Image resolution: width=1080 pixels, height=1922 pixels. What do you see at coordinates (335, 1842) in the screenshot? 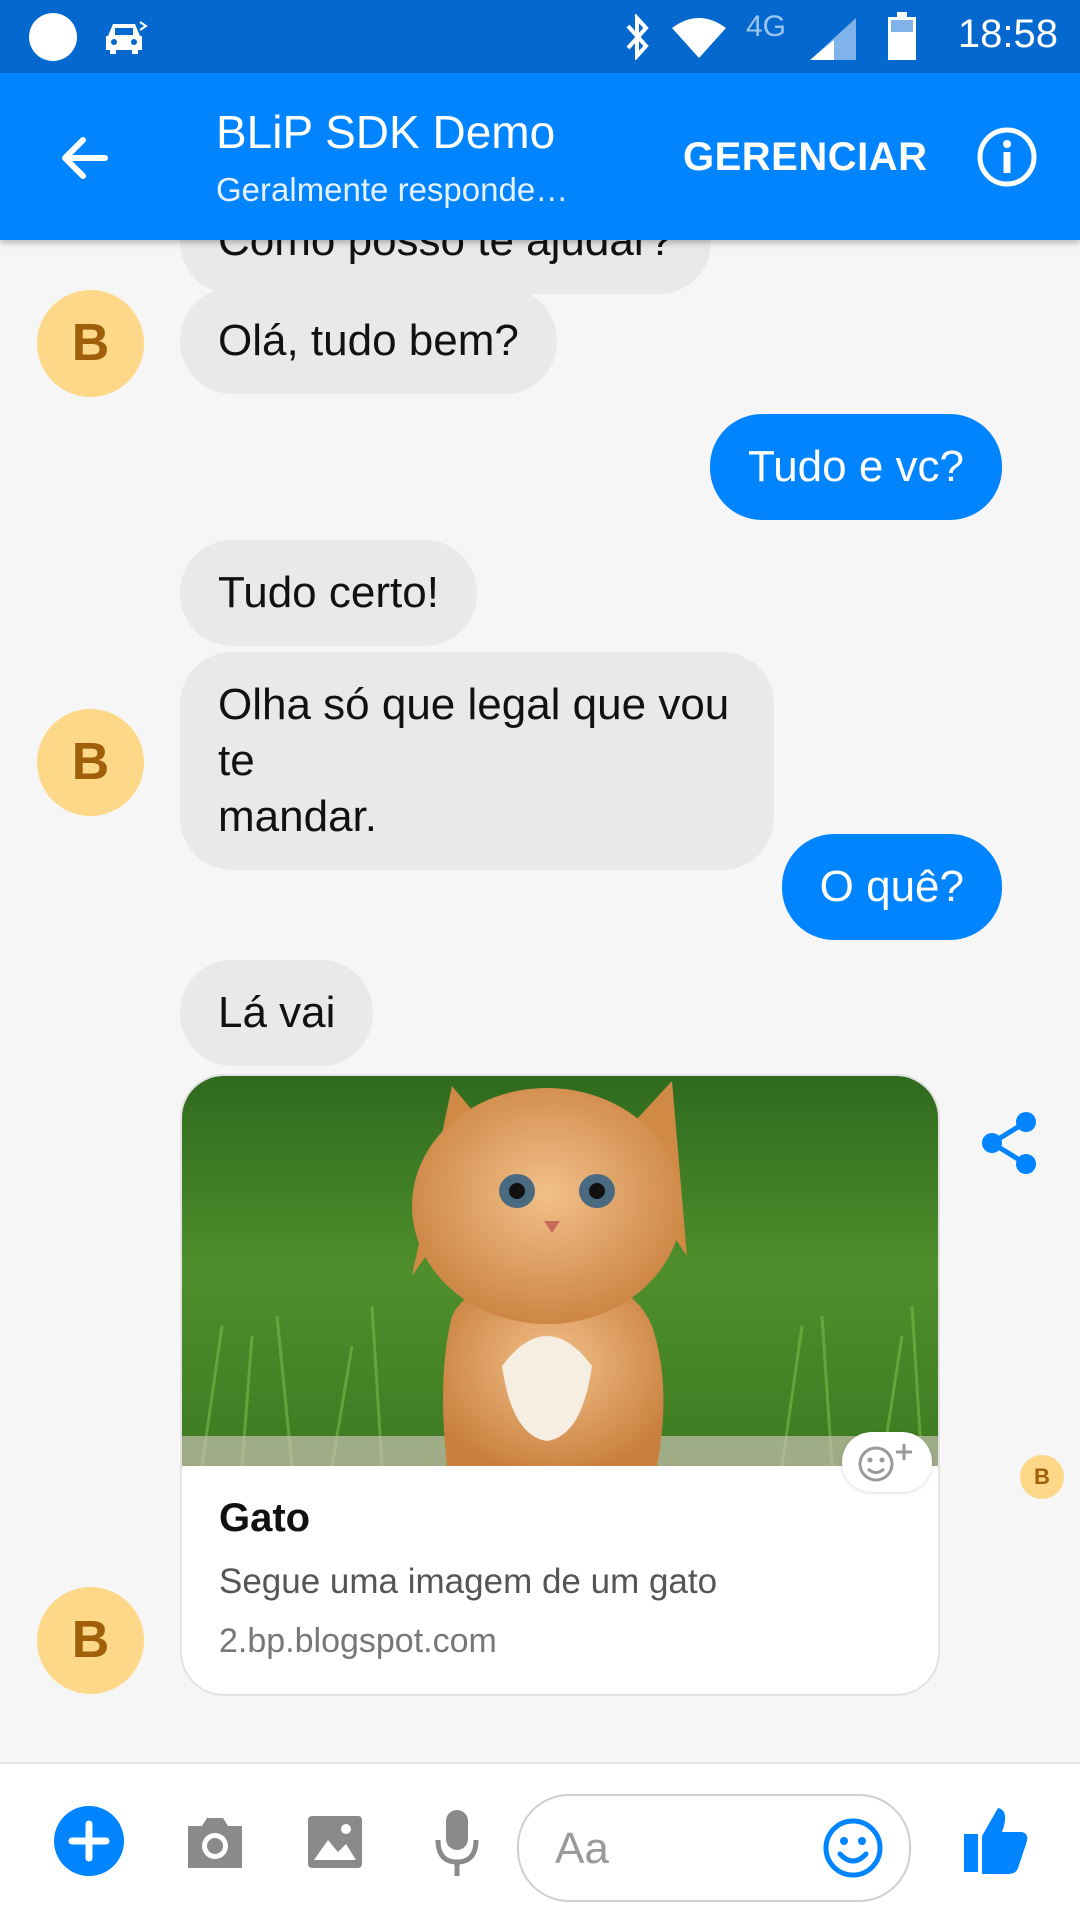
I see `image-icon` at bounding box center [335, 1842].